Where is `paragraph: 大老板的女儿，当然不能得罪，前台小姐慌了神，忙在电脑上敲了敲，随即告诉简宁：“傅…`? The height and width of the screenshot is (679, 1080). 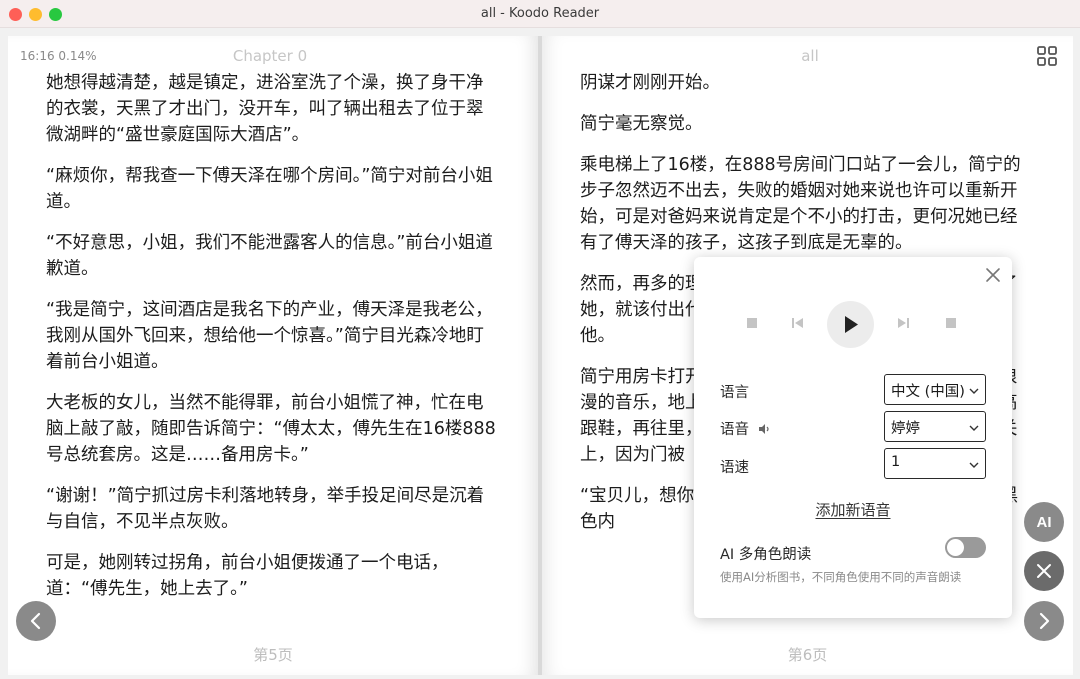
paragraph: 大老板的女儿，当然不能得罪，前台小姐慌了神，忙在电脑上敲了敲，随即告诉简宁：“傅… is located at coordinates (271, 429).